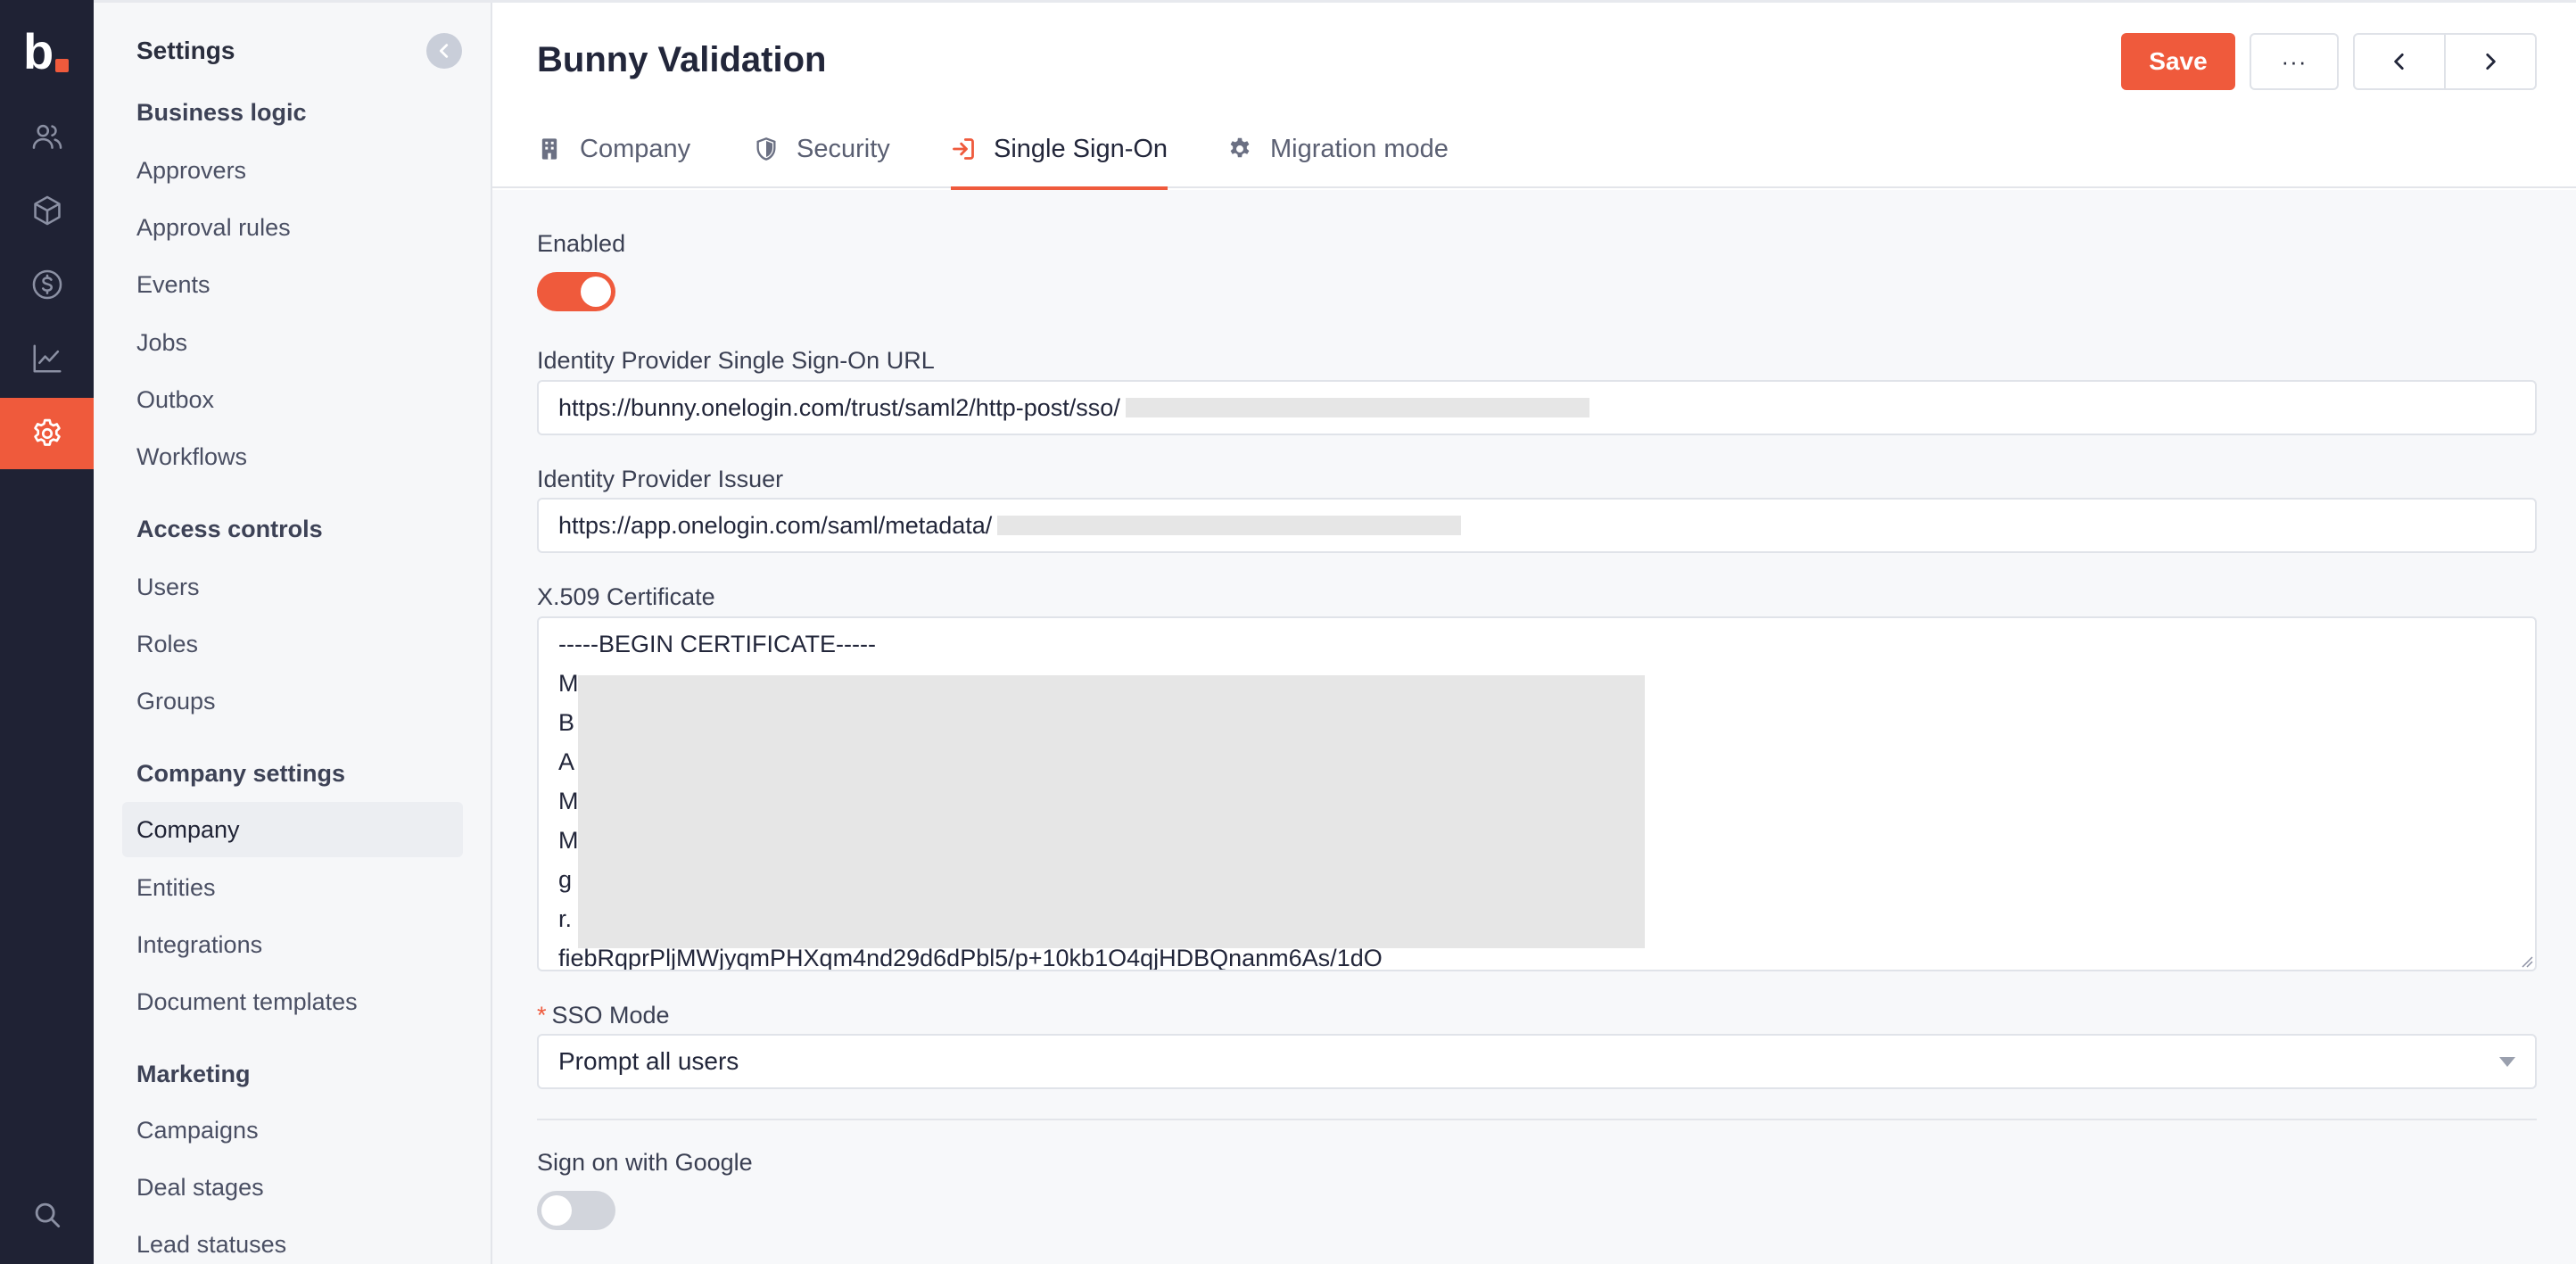 The width and height of the screenshot is (2576, 1264). What do you see at coordinates (39, 51) in the screenshot?
I see `logo-letter: b` at bounding box center [39, 51].